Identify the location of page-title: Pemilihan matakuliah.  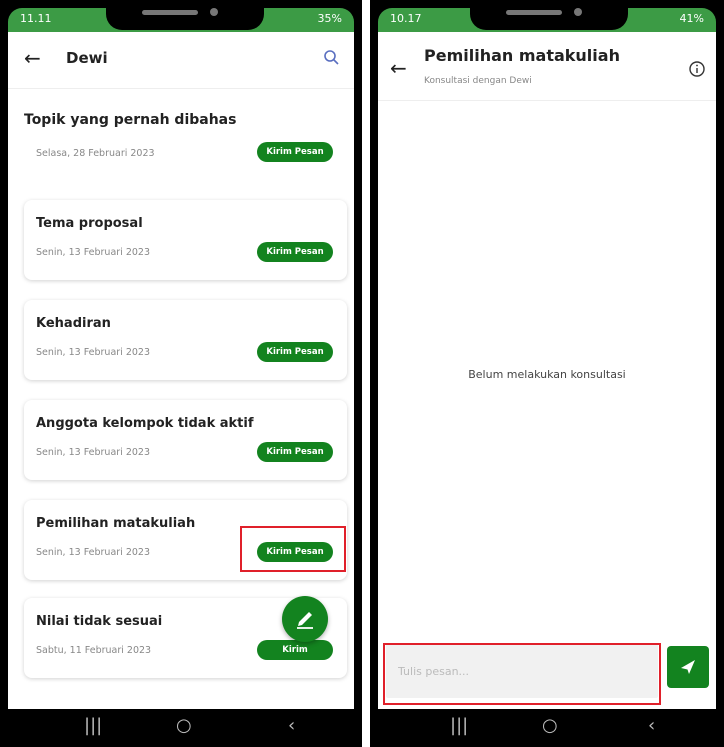
(522, 55).